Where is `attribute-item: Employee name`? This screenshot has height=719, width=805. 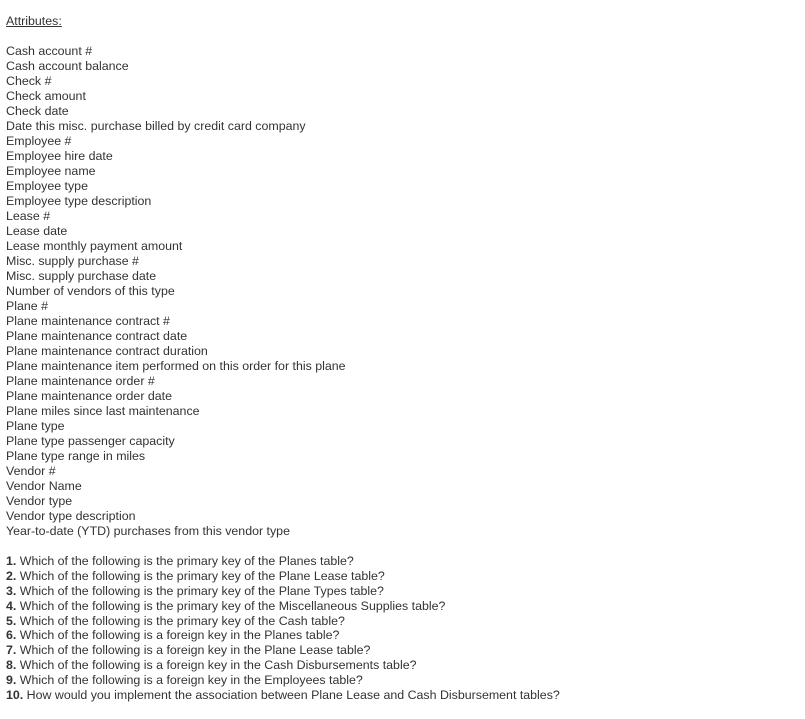 attribute-item: Employee name is located at coordinates (51, 171).